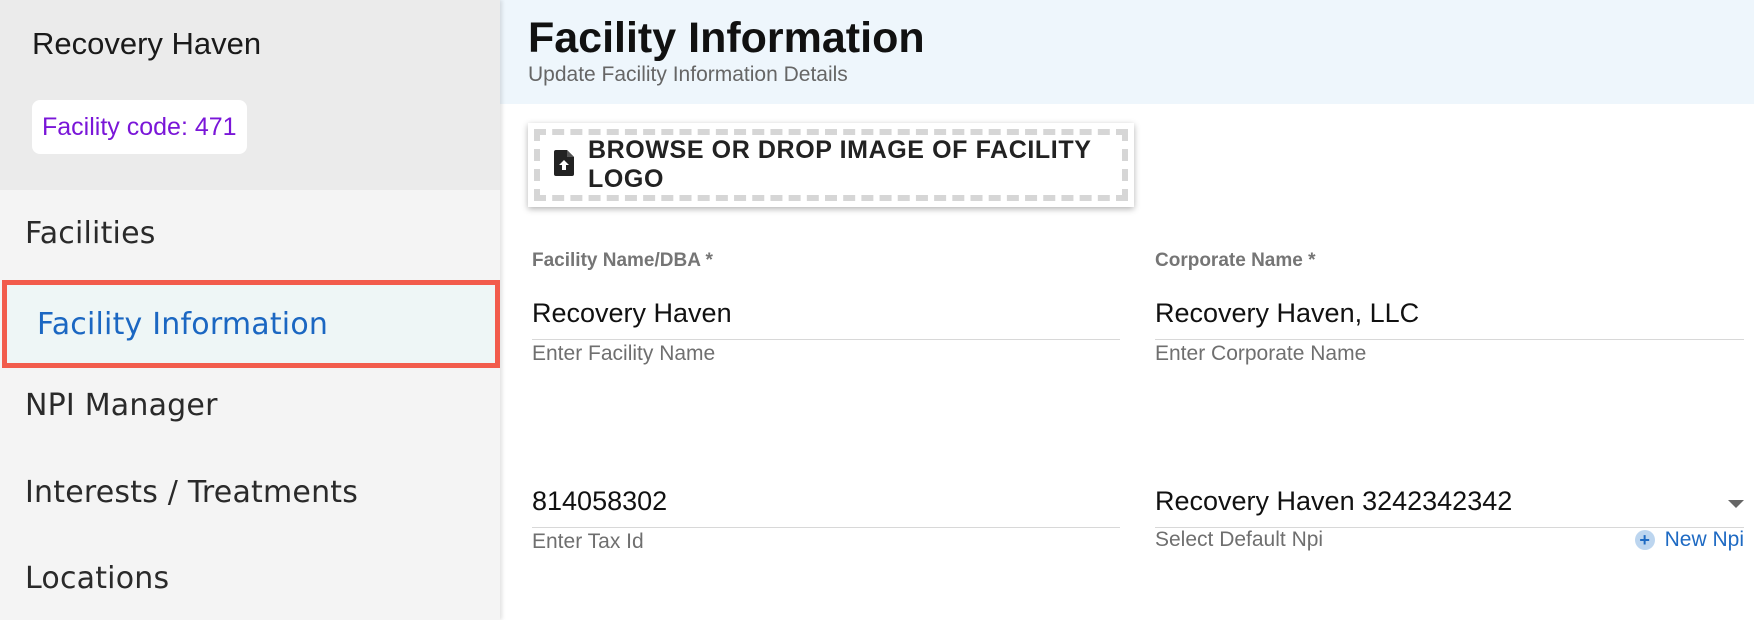 The image size is (1754, 620). I want to click on sidebar-header: Recovery Haven Facility code: 471, so click(250, 95).